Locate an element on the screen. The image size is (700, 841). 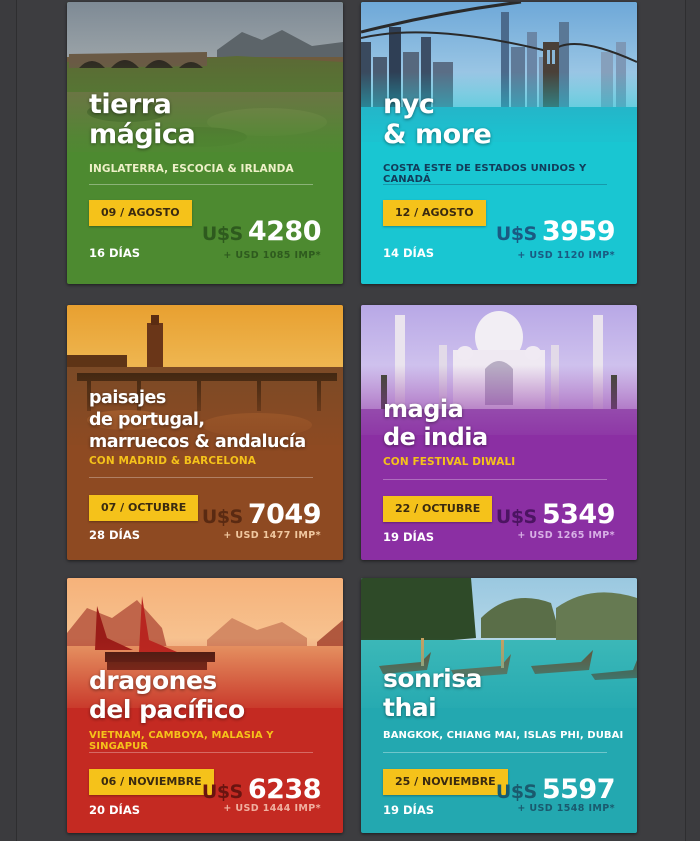
taxes-note: + USD 1444 IMP* is located at coordinates (272, 808).